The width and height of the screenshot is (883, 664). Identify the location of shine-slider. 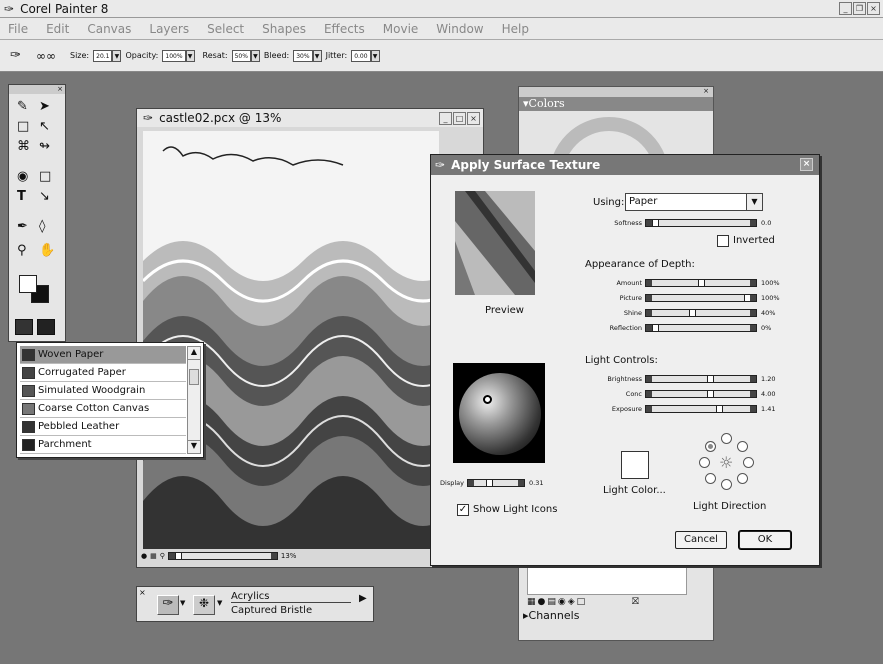
(701, 313).